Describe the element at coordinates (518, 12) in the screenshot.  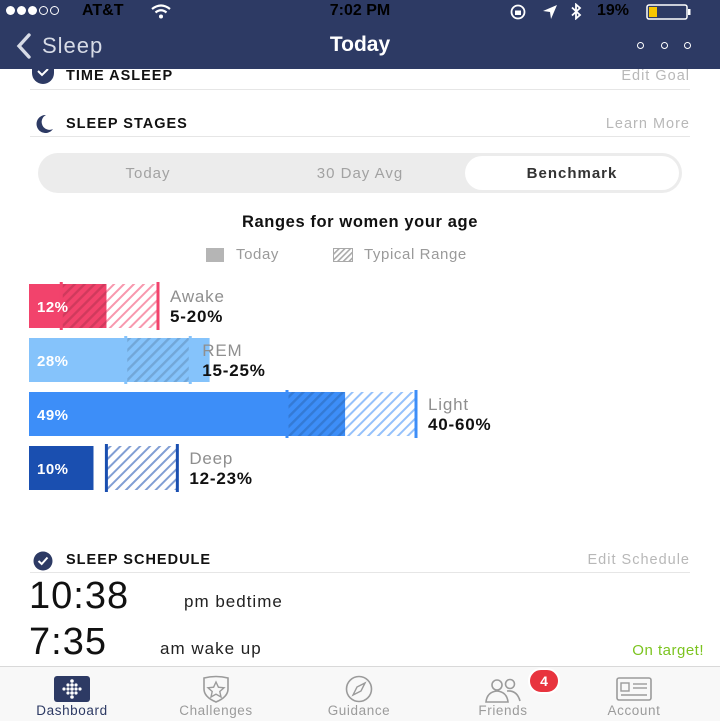
I see `rotation-lock-icon` at that location.